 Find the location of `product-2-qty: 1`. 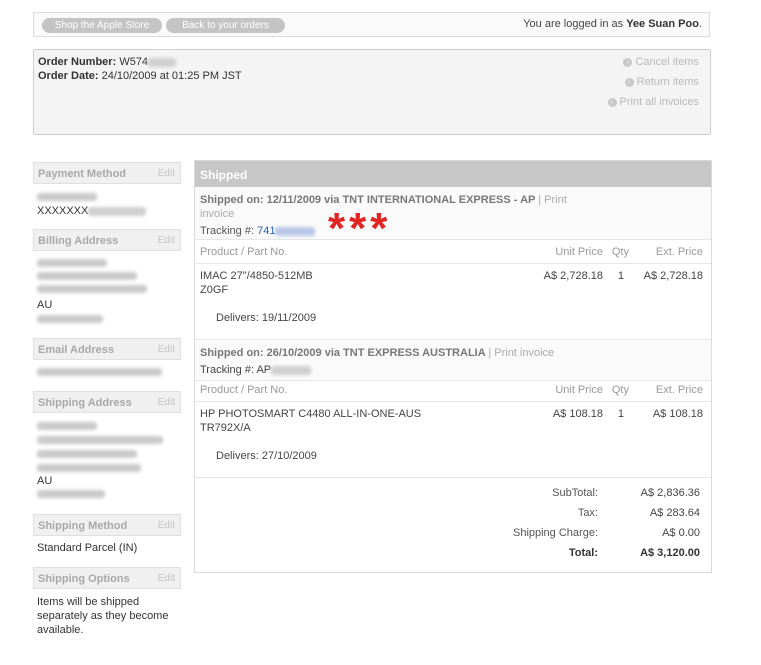

product-2-qty: 1 is located at coordinates (620, 414).